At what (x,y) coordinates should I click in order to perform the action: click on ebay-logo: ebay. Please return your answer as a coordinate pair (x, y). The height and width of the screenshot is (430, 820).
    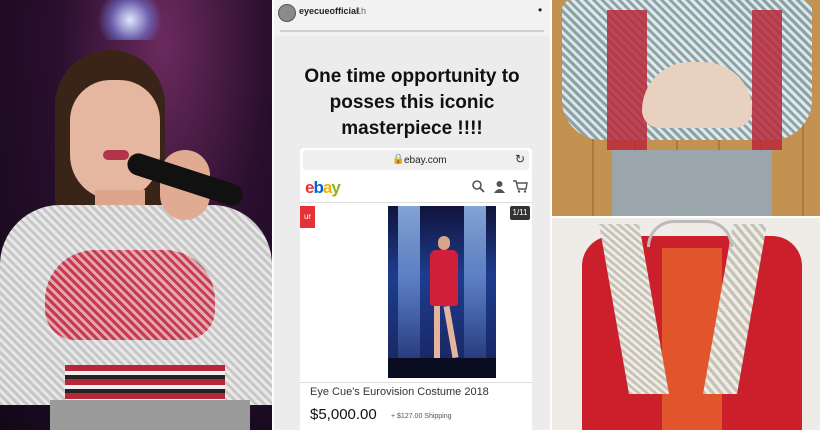
    Looking at the image, I should click on (323, 188).